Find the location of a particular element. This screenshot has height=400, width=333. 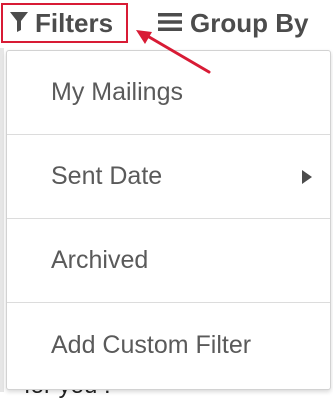

filters-label: Filters is located at coordinates (74, 22).